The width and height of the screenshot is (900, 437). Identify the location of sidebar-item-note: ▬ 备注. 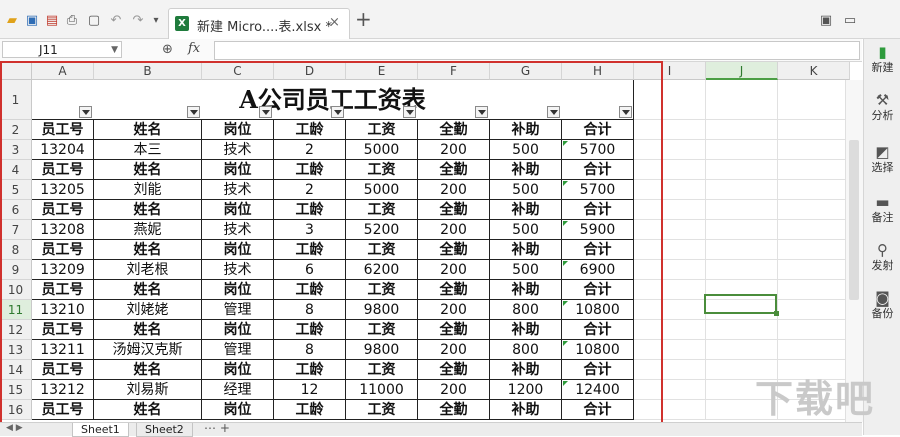
(882, 209).